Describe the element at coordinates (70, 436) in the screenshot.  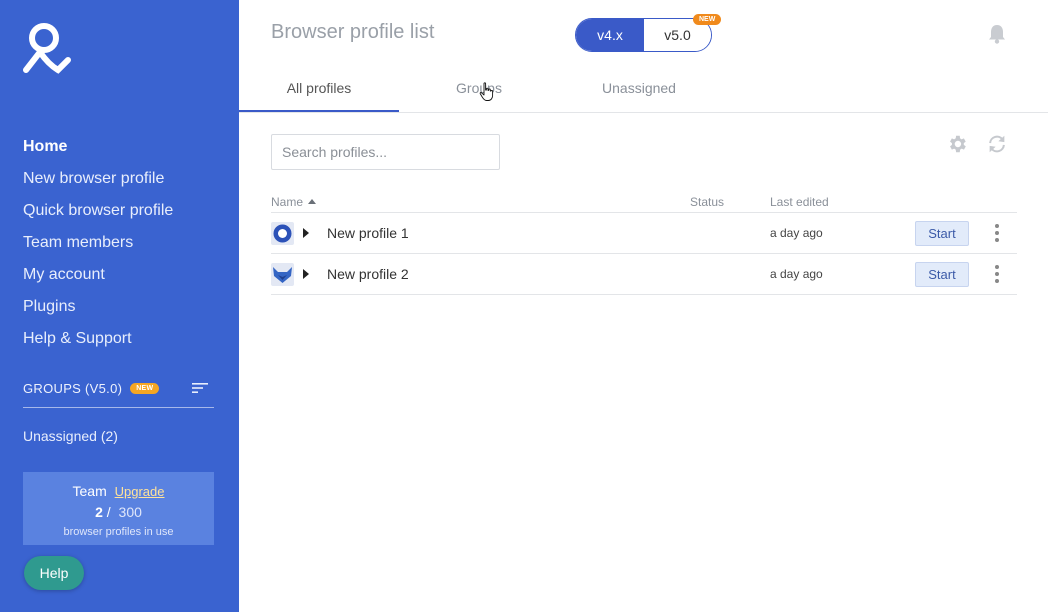
I see `sidebar-unassigned-group: Unassigned (2)` at that location.